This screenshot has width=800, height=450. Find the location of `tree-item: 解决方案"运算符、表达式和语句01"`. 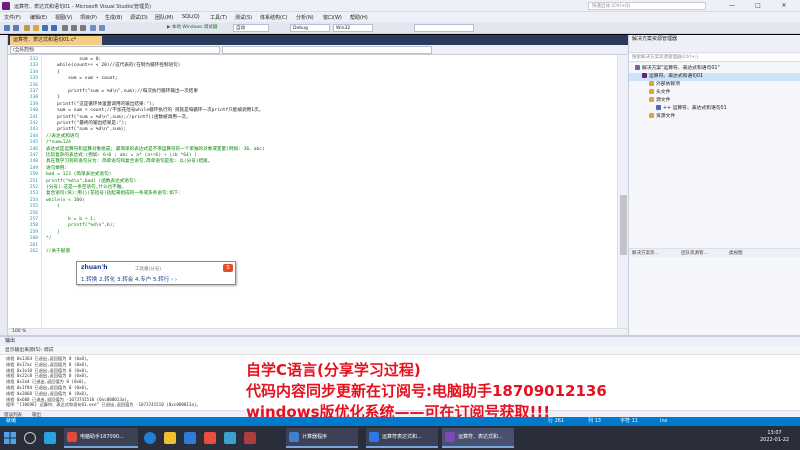

tree-item: 解决方案"运算符、表达式和语句01" is located at coordinates (677, 68).